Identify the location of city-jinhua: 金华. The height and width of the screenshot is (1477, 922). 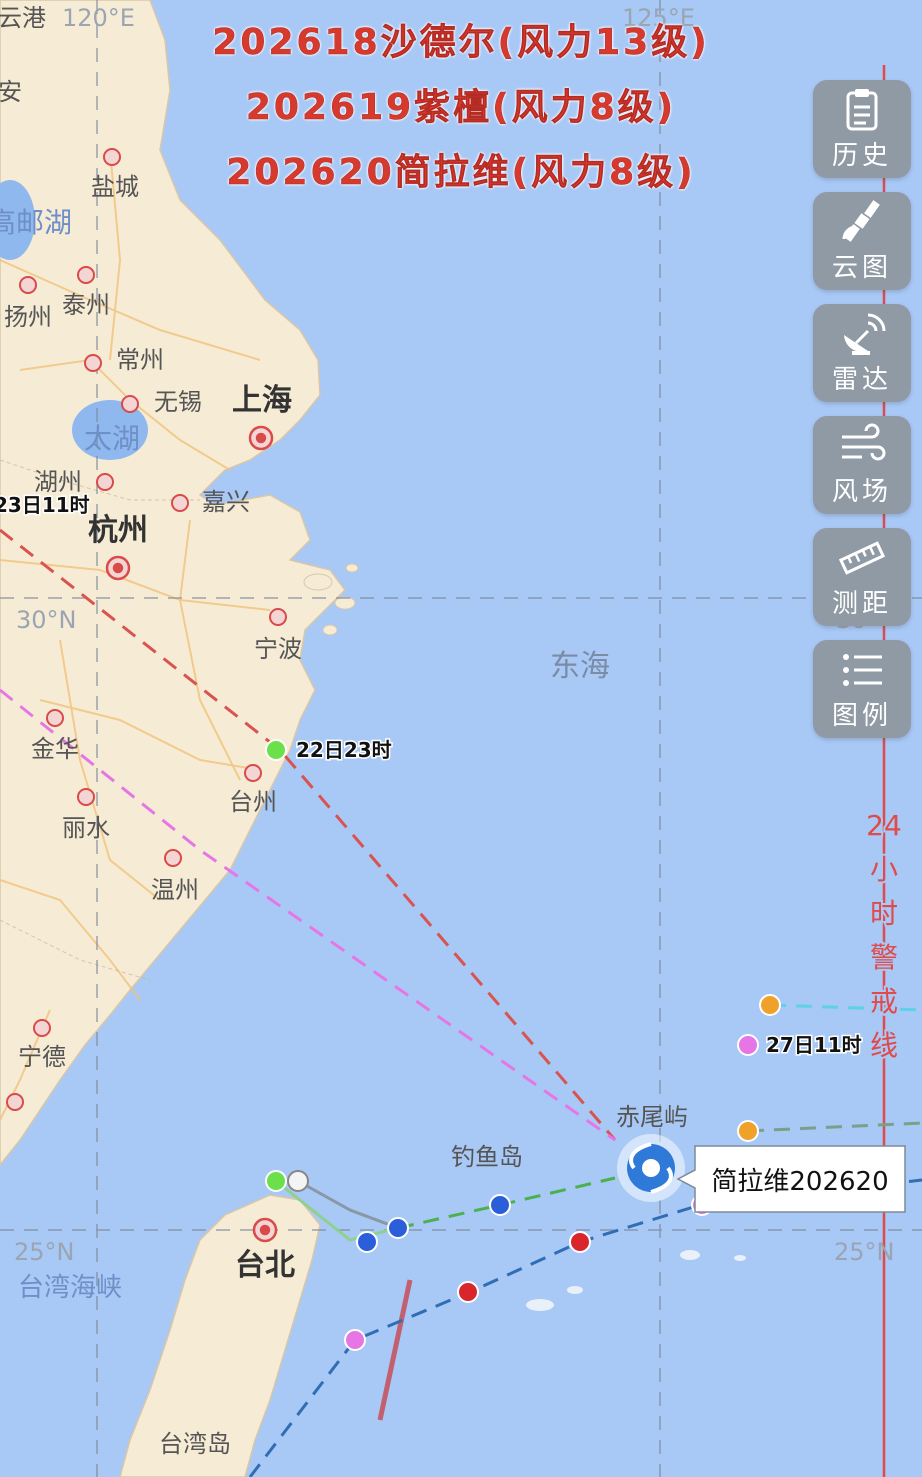
(55, 749).